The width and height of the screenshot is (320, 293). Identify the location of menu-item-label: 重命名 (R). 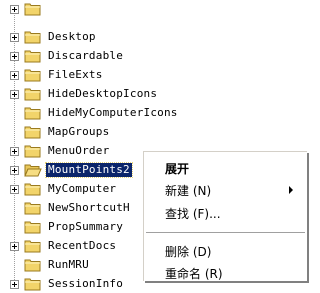
(194, 273).